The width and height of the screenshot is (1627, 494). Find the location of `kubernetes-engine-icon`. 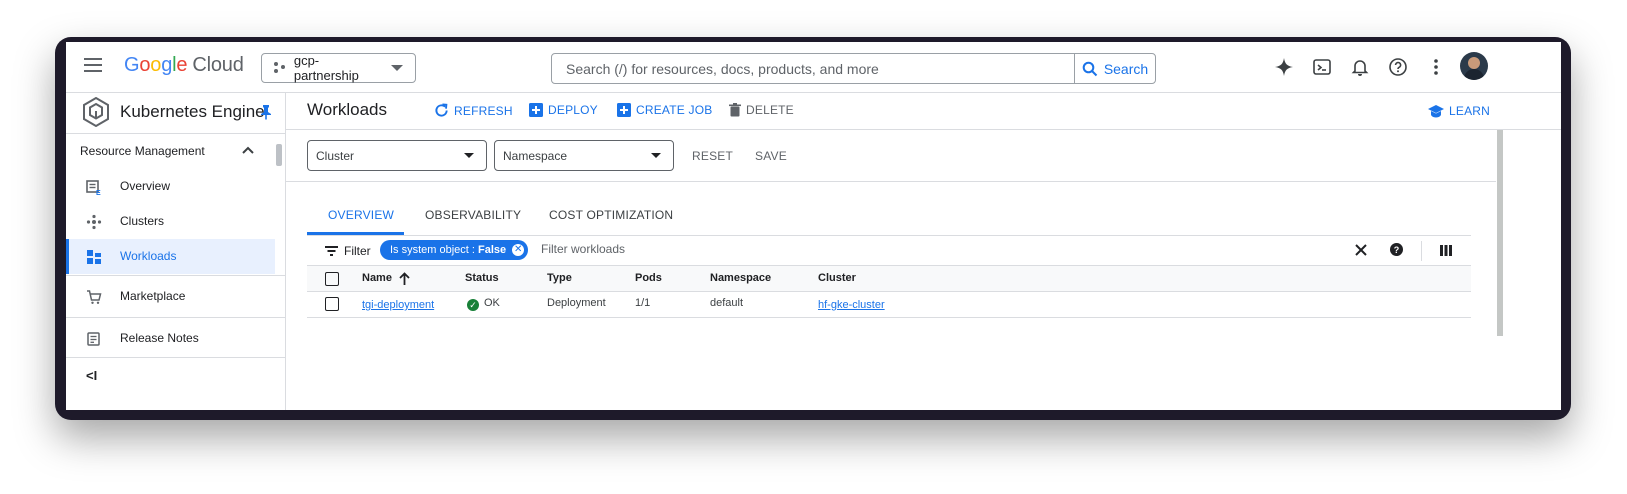

kubernetes-engine-icon is located at coordinates (96, 112).